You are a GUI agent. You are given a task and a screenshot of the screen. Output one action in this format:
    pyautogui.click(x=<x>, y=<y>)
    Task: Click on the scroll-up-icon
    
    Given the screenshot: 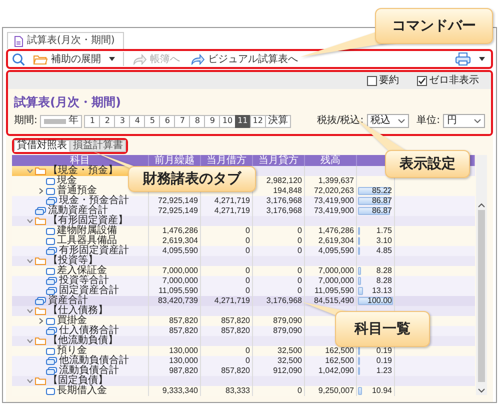 What is the action you would take?
    pyautogui.click(x=481, y=205)
    